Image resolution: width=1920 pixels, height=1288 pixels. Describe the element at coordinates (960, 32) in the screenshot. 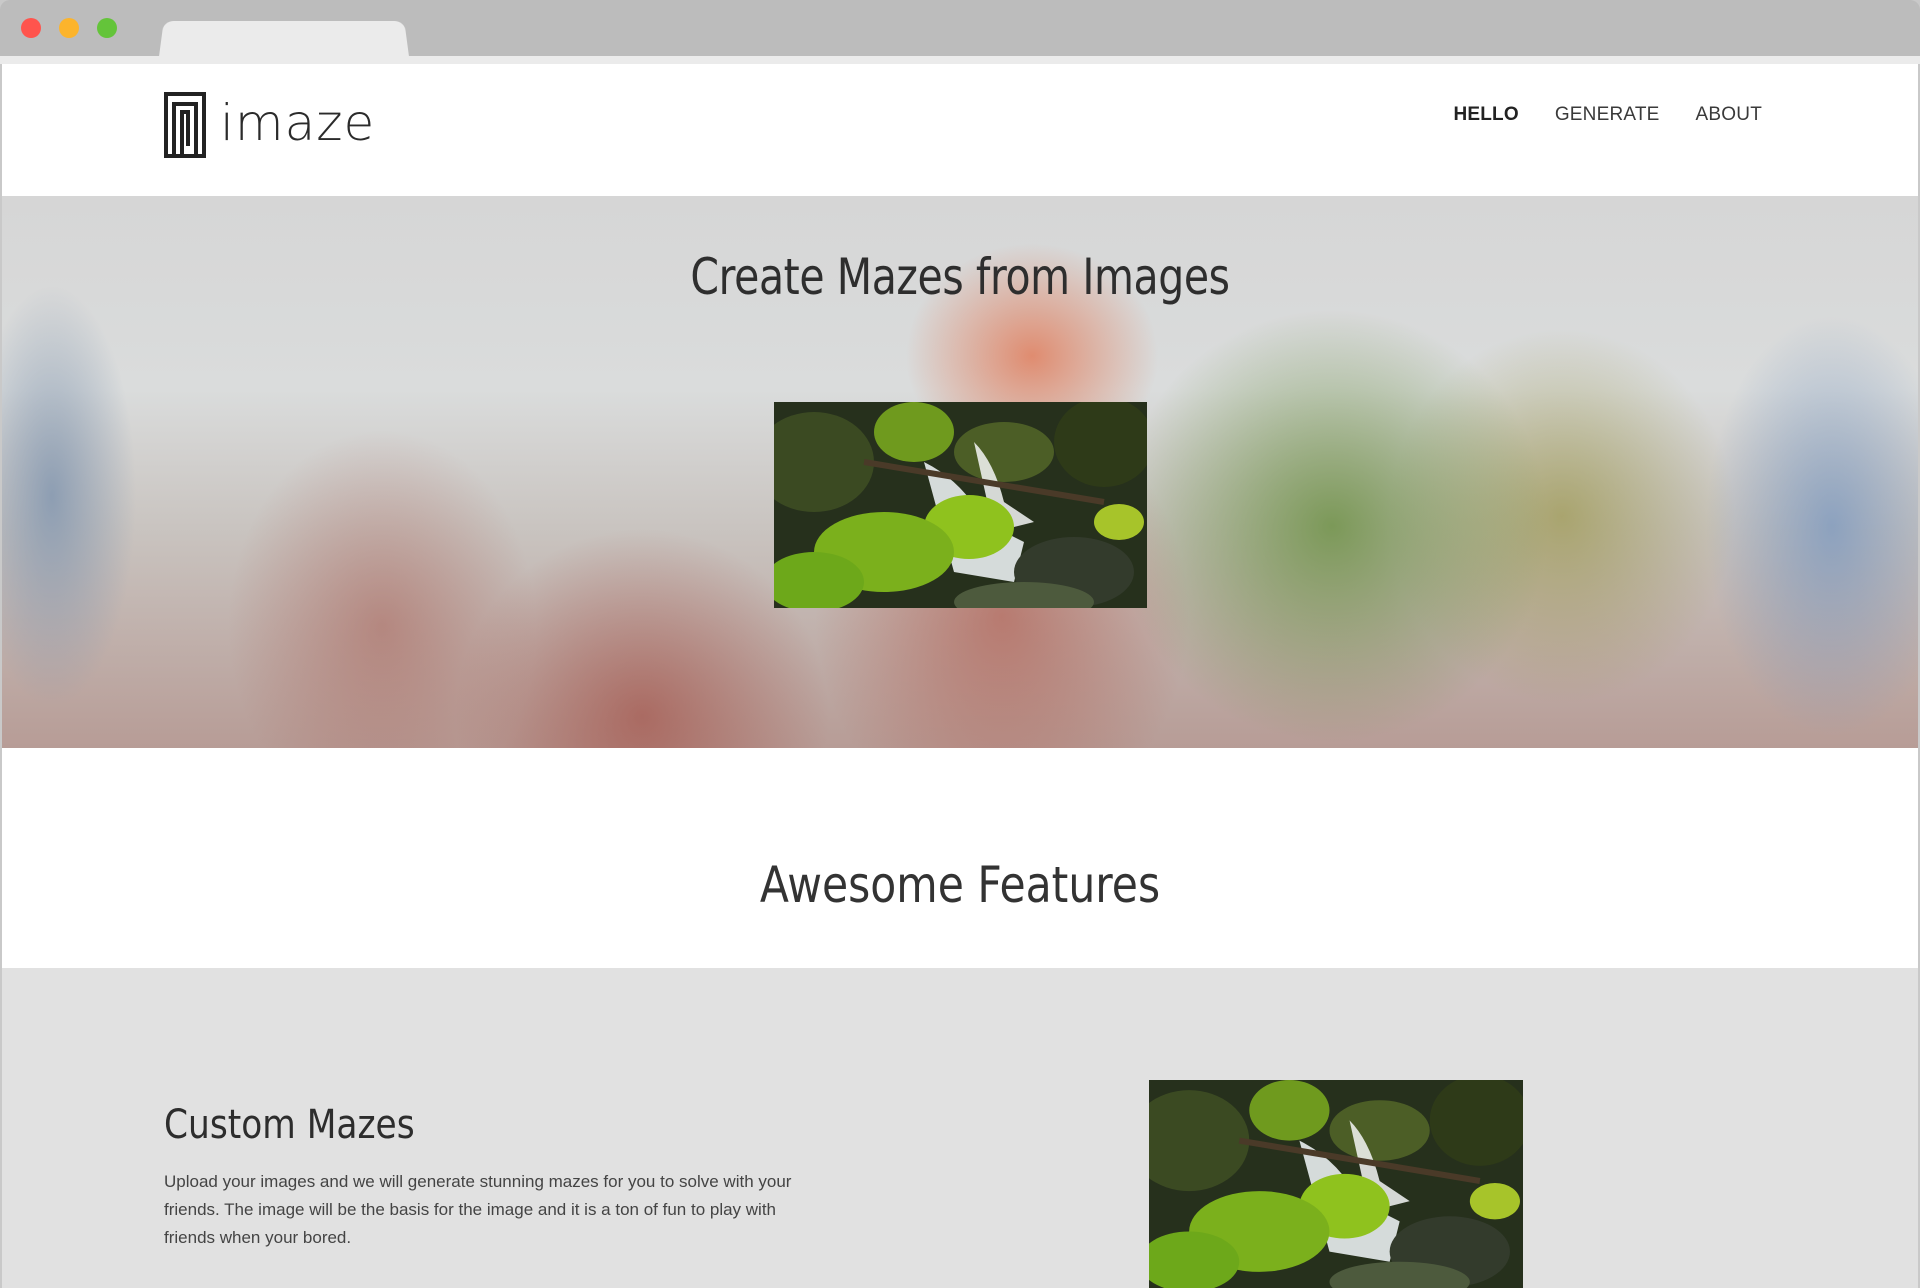

I see `browser-chrome` at that location.